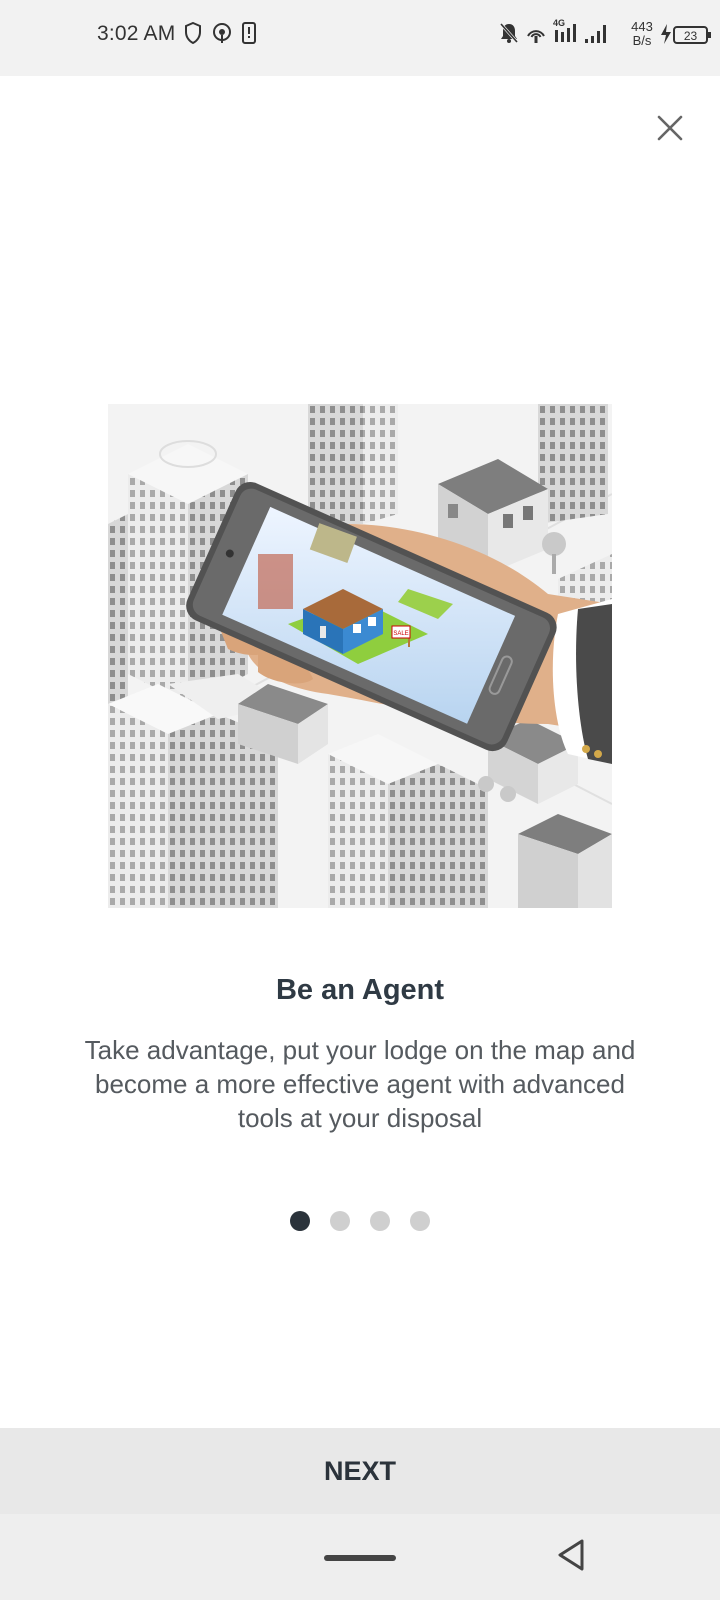 This screenshot has height=1600, width=720. What do you see at coordinates (596, 35) in the screenshot?
I see `signal-bars-icon` at bounding box center [596, 35].